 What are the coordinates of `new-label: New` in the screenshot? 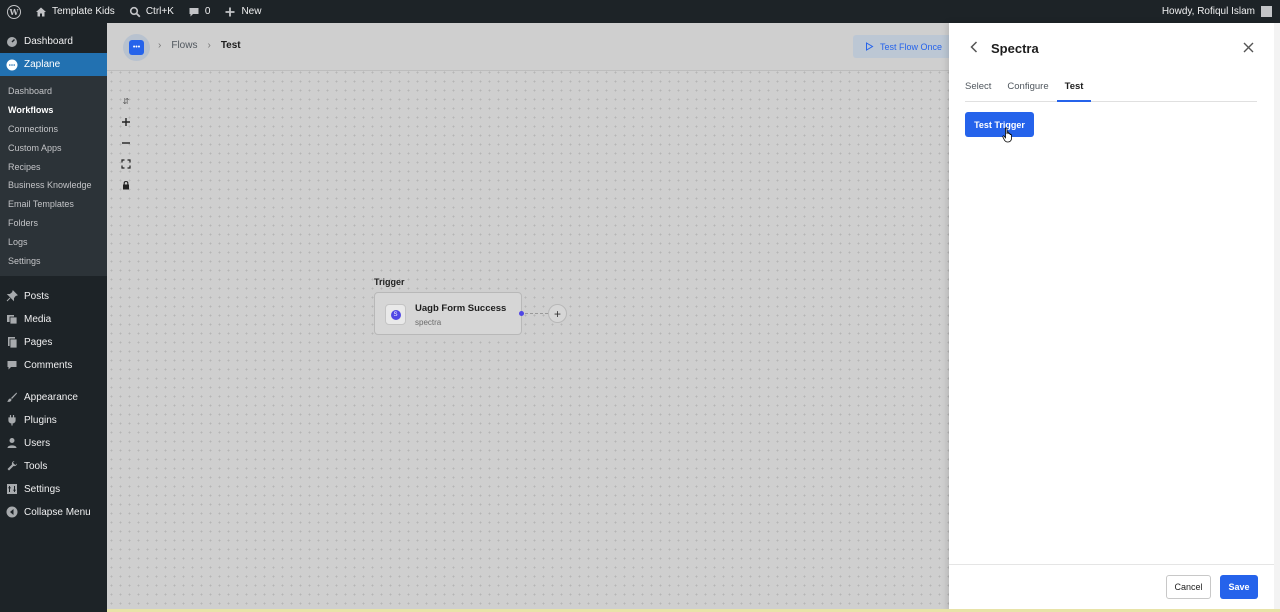 It's located at (251, 11).